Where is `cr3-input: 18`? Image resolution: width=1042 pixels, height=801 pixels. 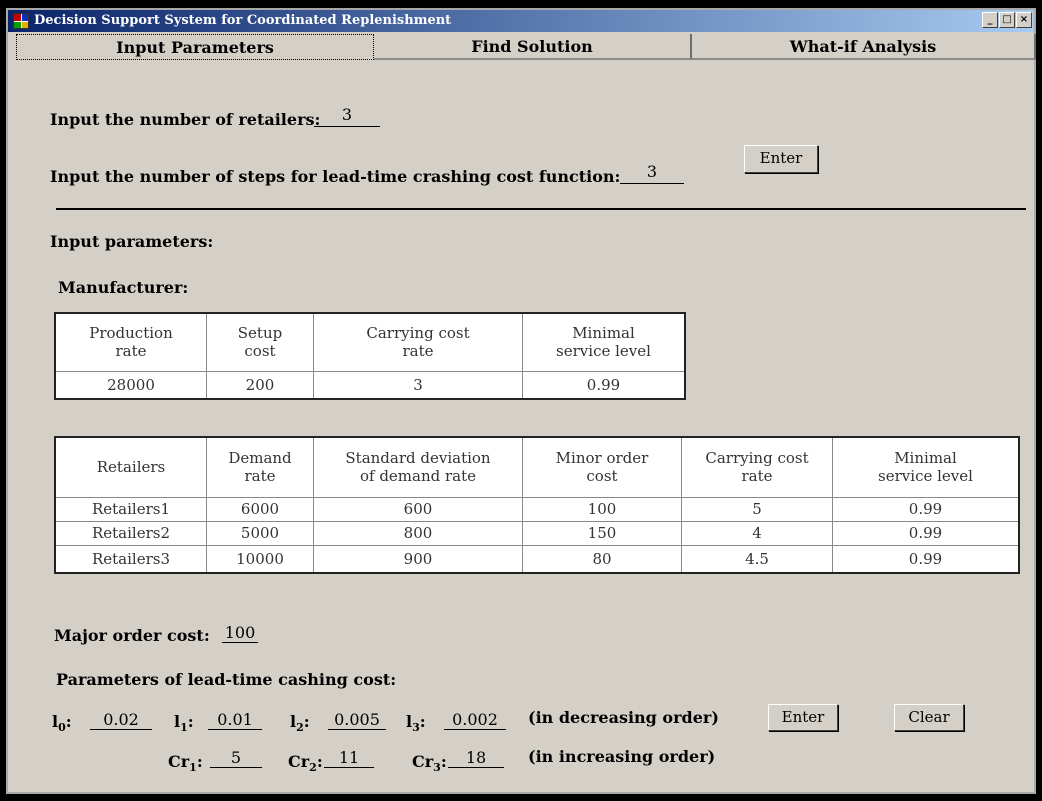 cr3-input: 18 is located at coordinates (476, 758).